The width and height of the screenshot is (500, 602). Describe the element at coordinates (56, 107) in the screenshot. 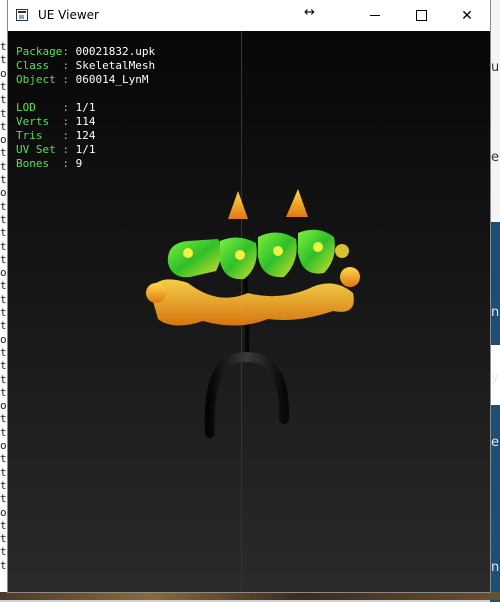

I see `info-row-lod: LOD : 1/1` at that location.